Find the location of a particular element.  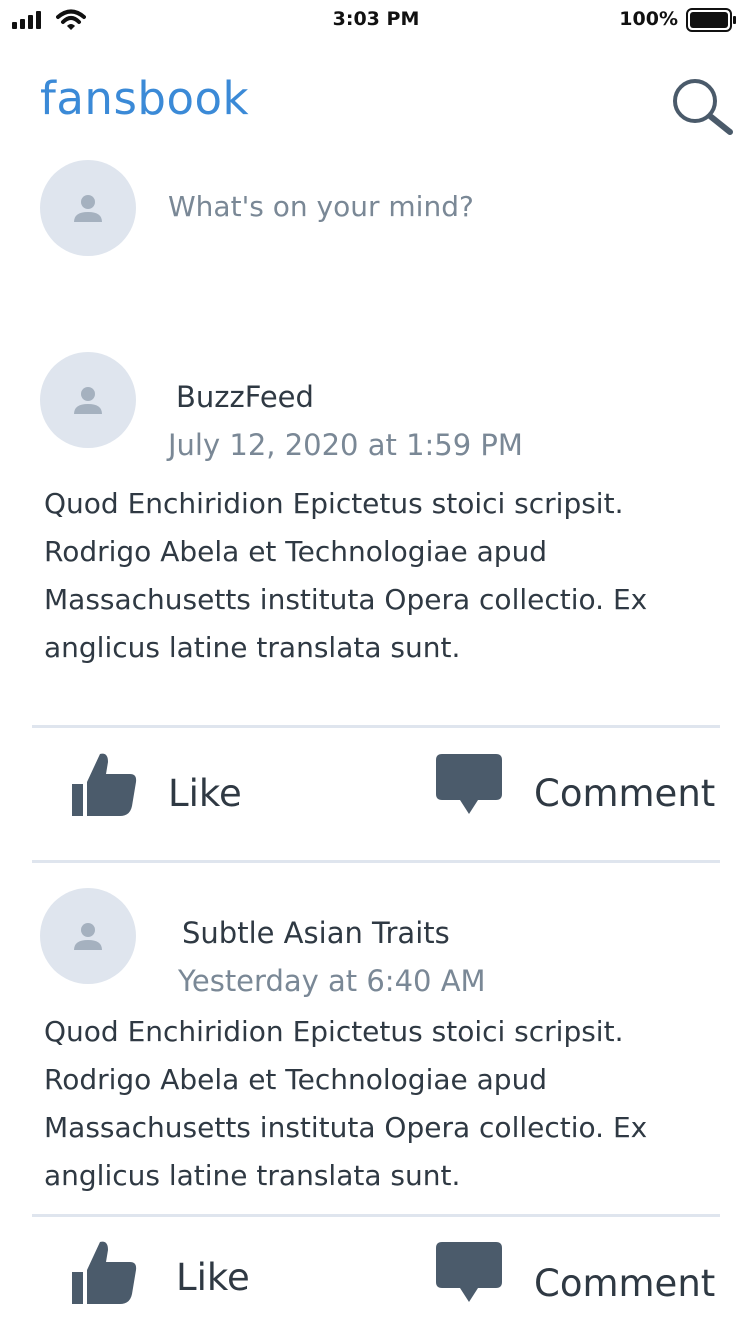

status-bar: 3:03 PM 100% is located at coordinates (376, 20).